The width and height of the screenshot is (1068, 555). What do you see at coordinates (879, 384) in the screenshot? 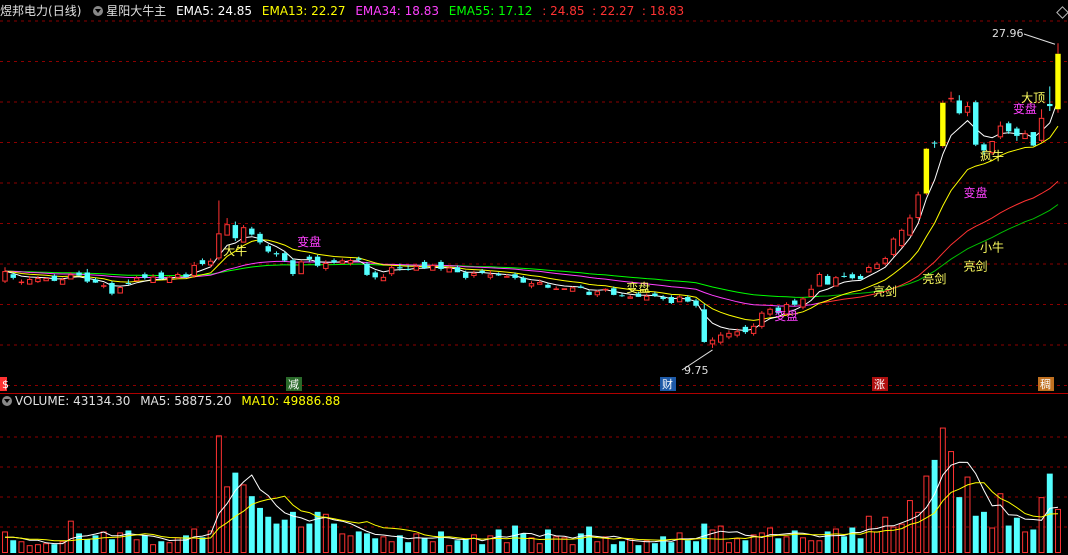
I see `badge-rise: 涨` at bounding box center [879, 384].